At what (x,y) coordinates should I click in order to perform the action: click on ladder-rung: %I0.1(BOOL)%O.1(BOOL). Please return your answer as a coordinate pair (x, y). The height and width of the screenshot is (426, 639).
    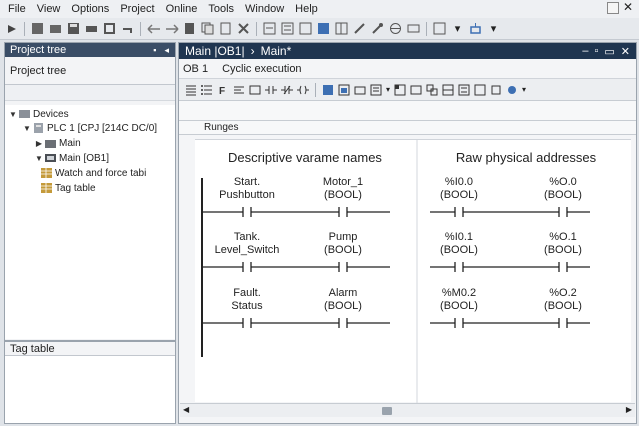
    Looking at the image, I should click on (510, 251).